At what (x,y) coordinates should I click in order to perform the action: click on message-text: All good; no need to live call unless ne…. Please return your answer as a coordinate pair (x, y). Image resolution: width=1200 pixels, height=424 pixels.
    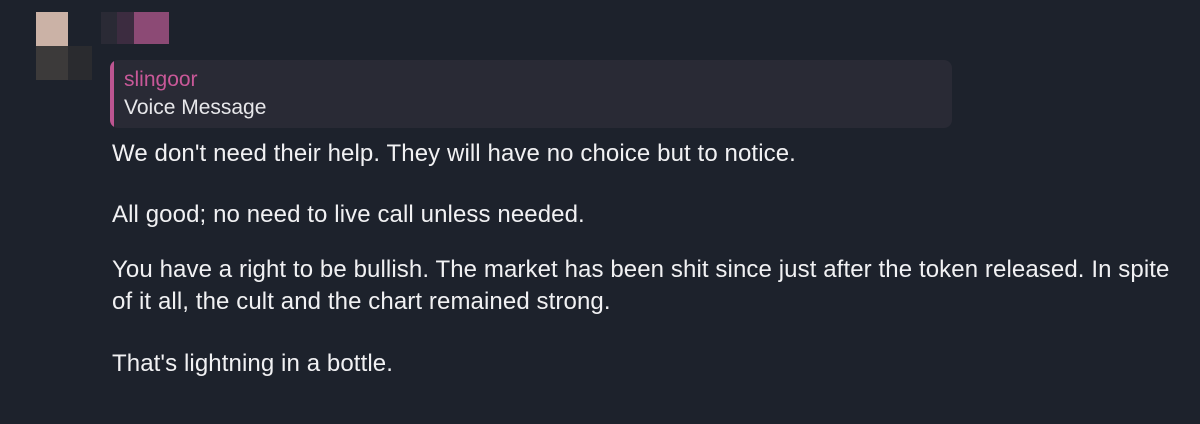
    Looking at the image, I should click on (348, 214).